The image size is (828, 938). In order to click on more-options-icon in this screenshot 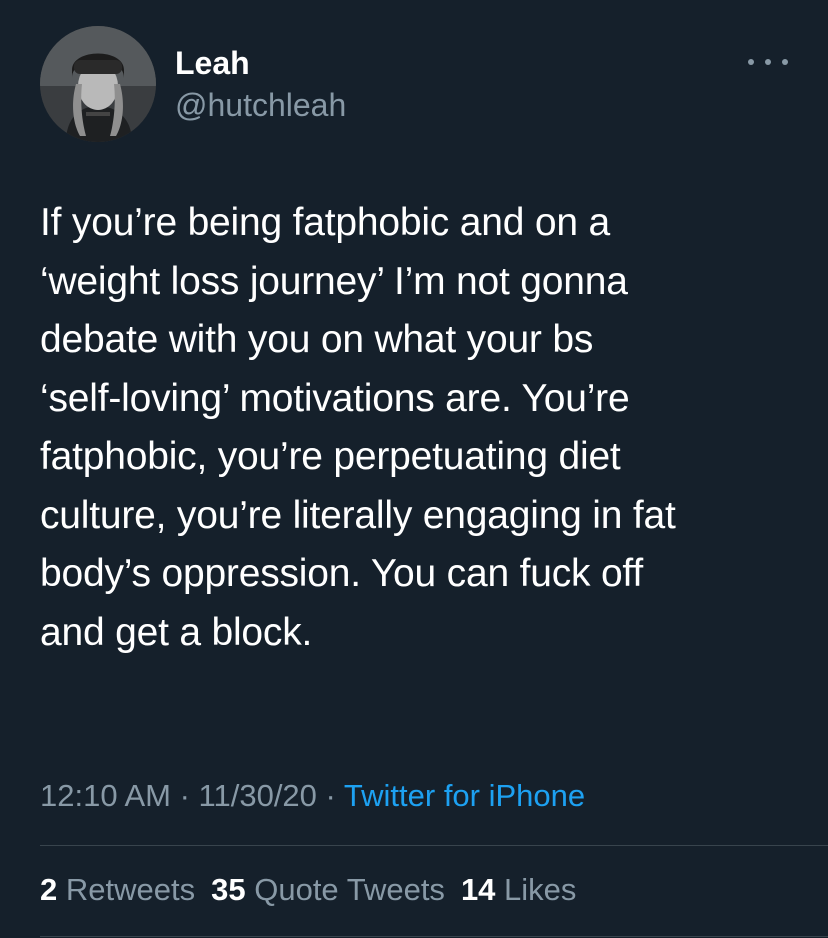, I will do `click(768, 62)`.